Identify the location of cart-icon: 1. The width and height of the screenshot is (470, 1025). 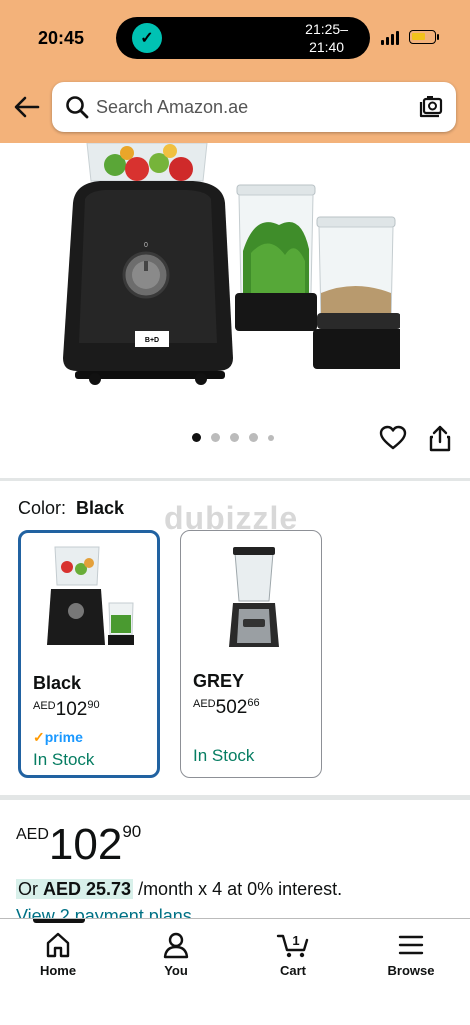
(292, 945).